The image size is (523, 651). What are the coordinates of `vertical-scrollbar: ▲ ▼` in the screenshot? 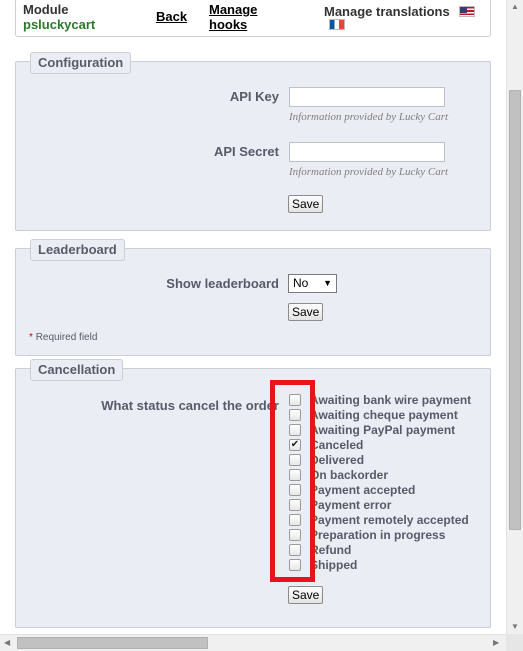 It's located at (514, 317).